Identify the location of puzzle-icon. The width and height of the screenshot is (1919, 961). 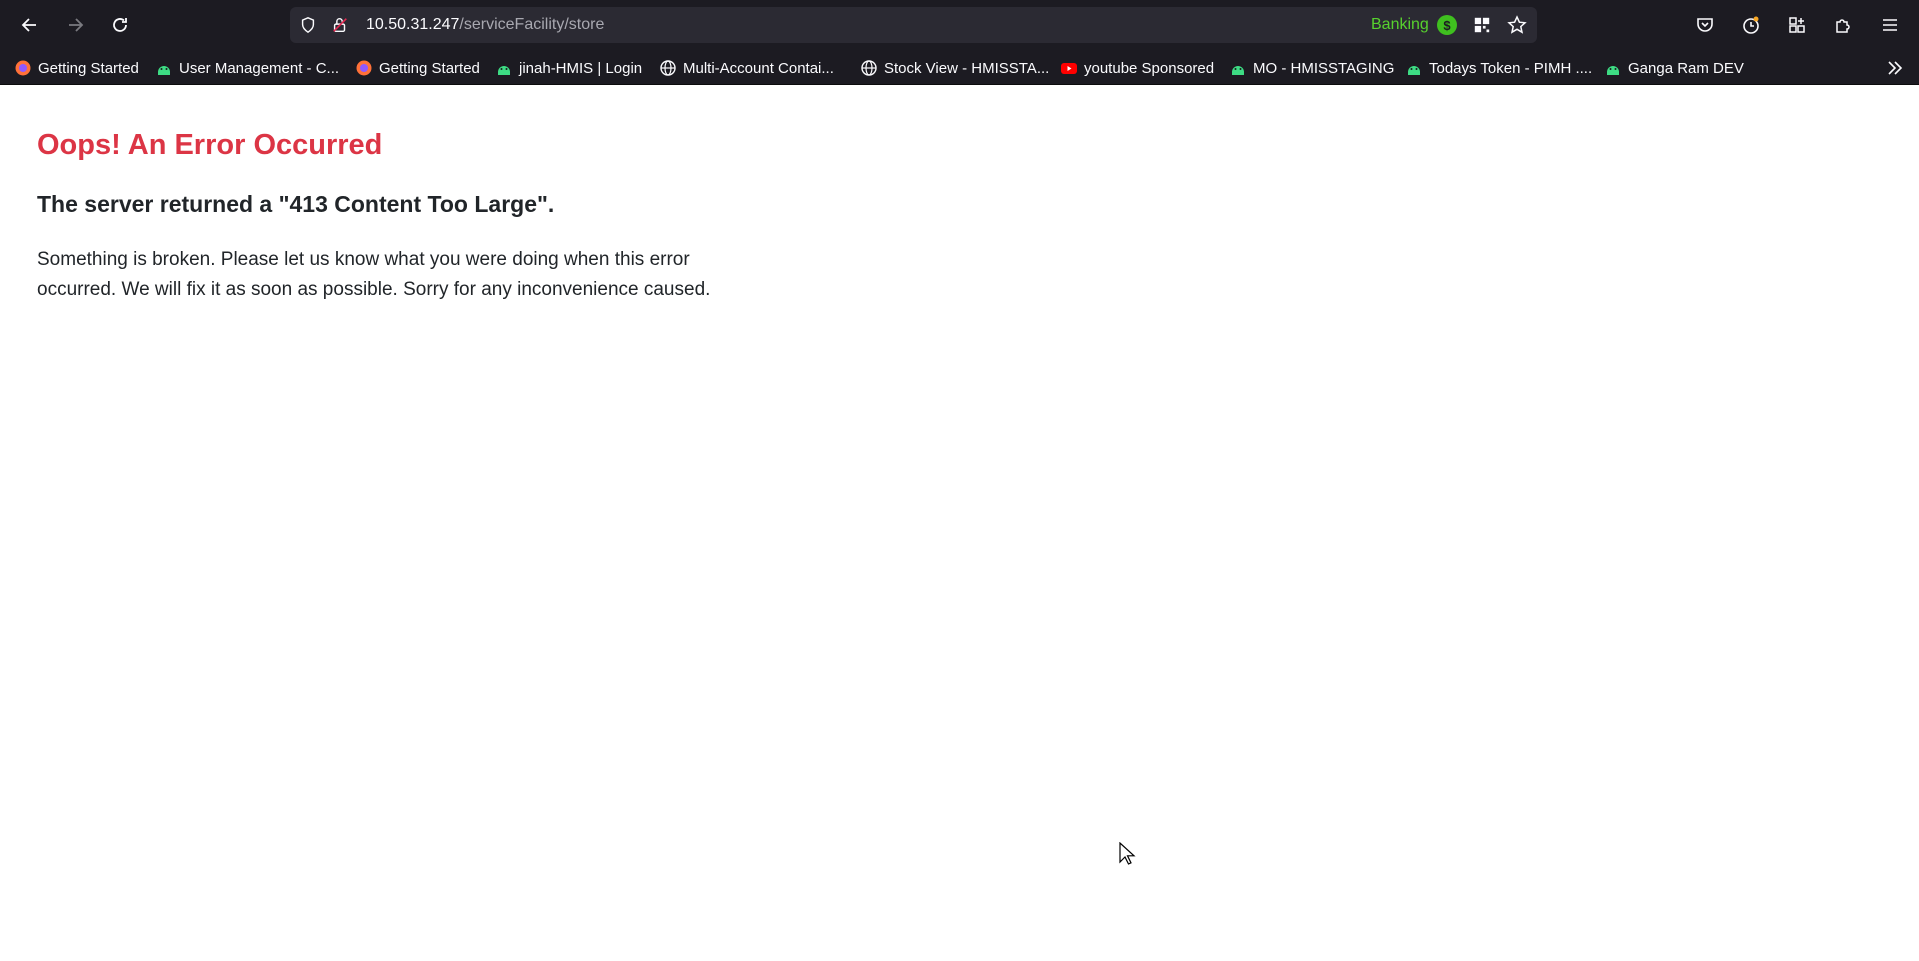
(1843, 26).